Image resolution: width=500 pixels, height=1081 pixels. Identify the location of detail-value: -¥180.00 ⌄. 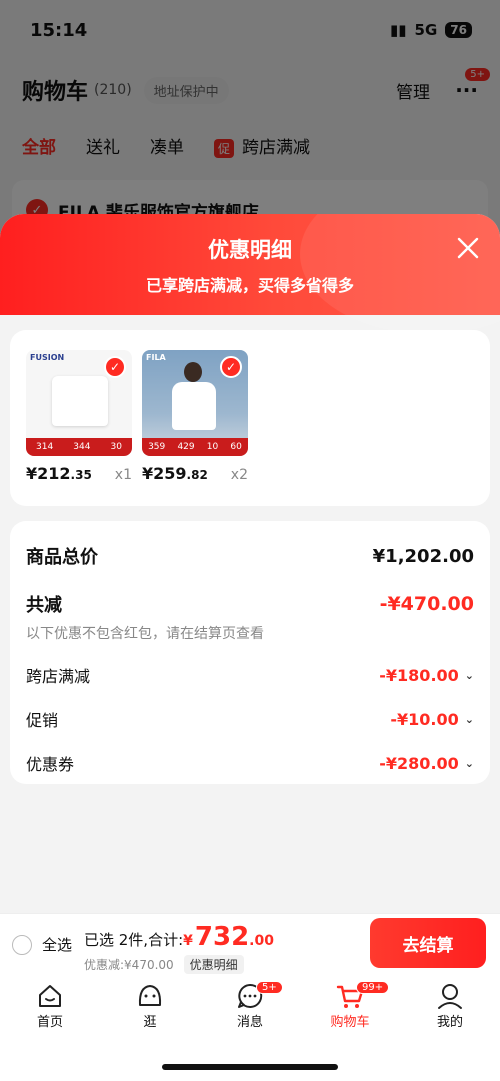
(426, 675).